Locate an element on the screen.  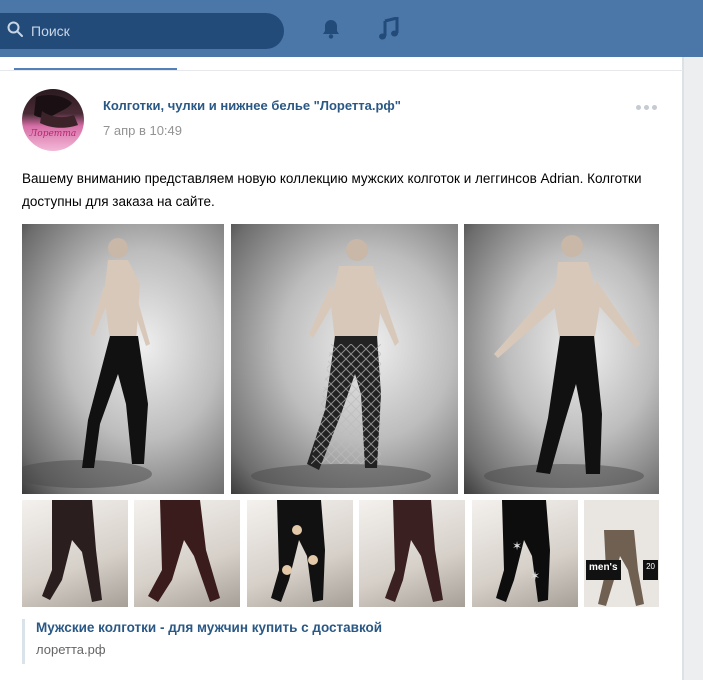
brand-number: 20 is located at coordinates (650, 570).